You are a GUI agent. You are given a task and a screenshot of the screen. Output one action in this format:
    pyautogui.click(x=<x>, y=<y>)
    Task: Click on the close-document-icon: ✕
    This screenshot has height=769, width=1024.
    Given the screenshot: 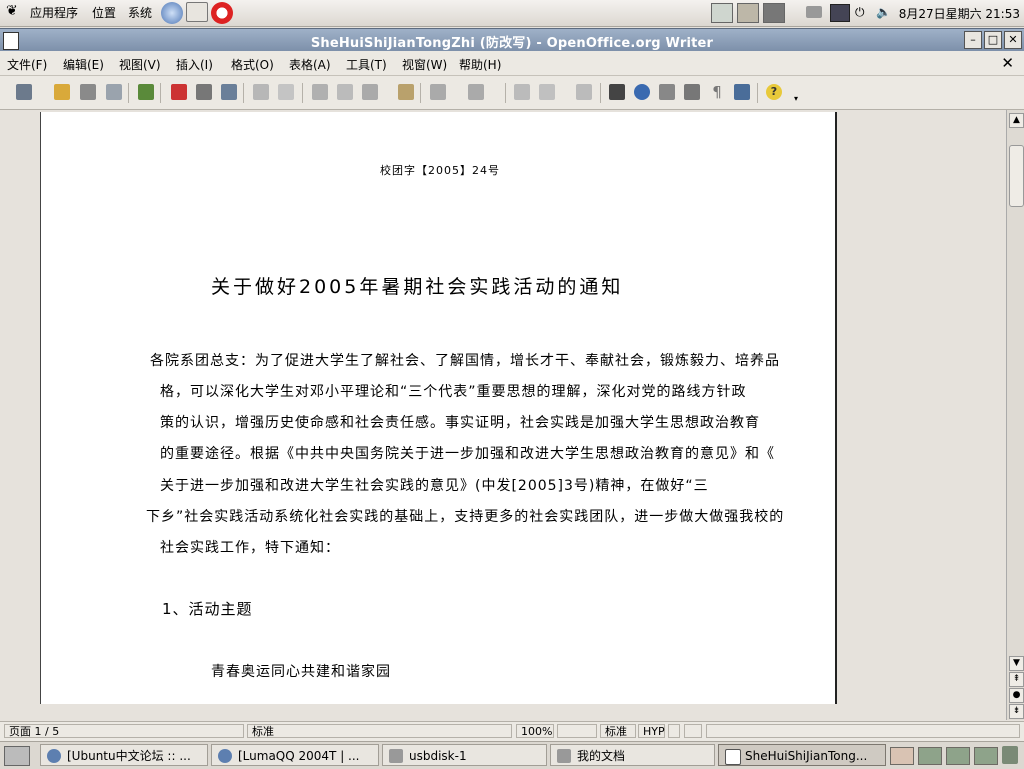 What is the action you would take?
    pyautogui.click(x=1007, y=63)
    